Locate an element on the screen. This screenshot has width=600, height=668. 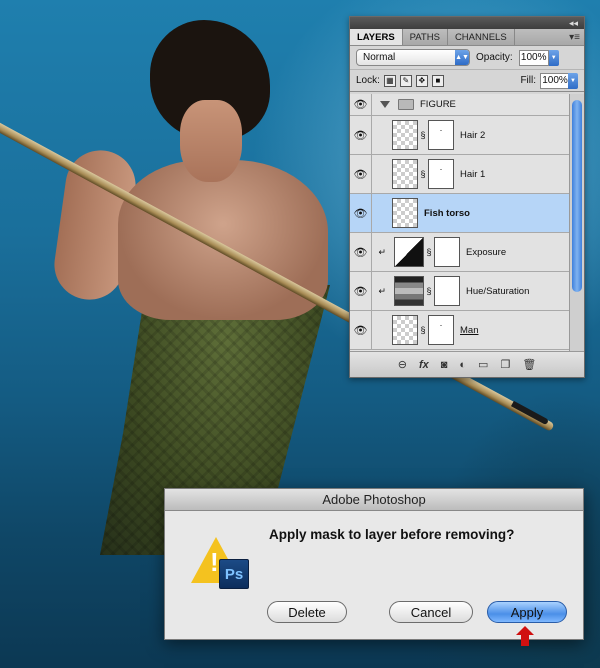
panel-tabs: LAYERS PATHS CHANNELS ▾≡ is located at coordinates (467, 37).